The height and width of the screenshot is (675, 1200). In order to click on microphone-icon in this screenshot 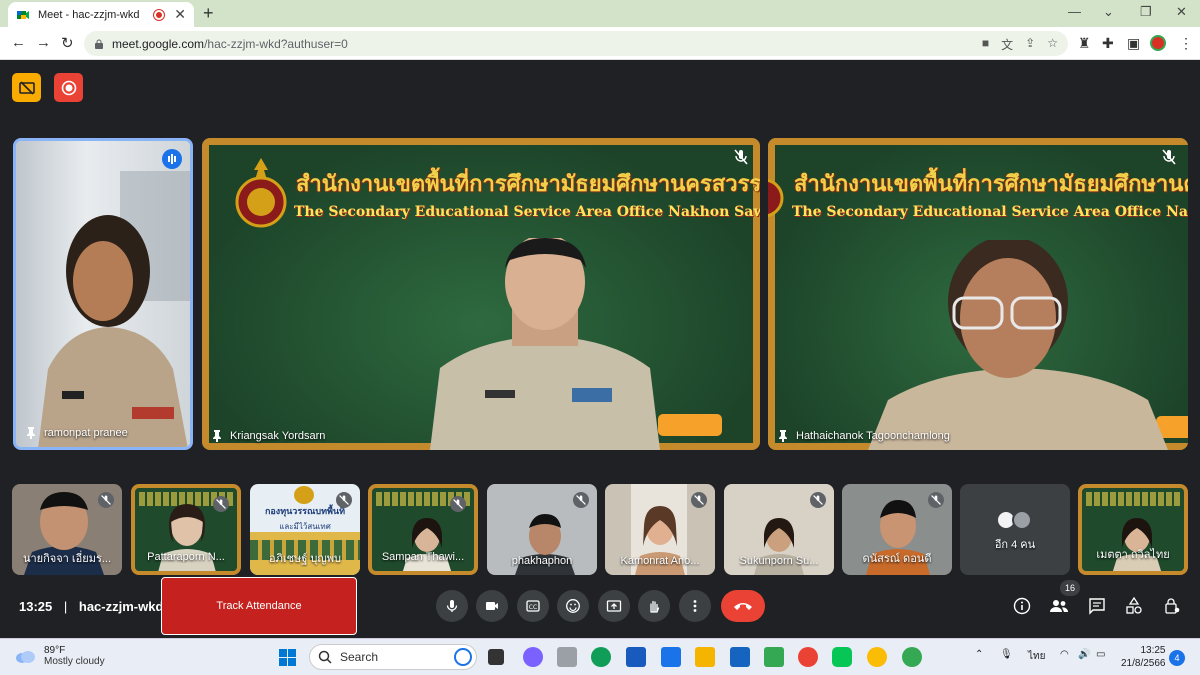, I will do `click(452, 606)`.